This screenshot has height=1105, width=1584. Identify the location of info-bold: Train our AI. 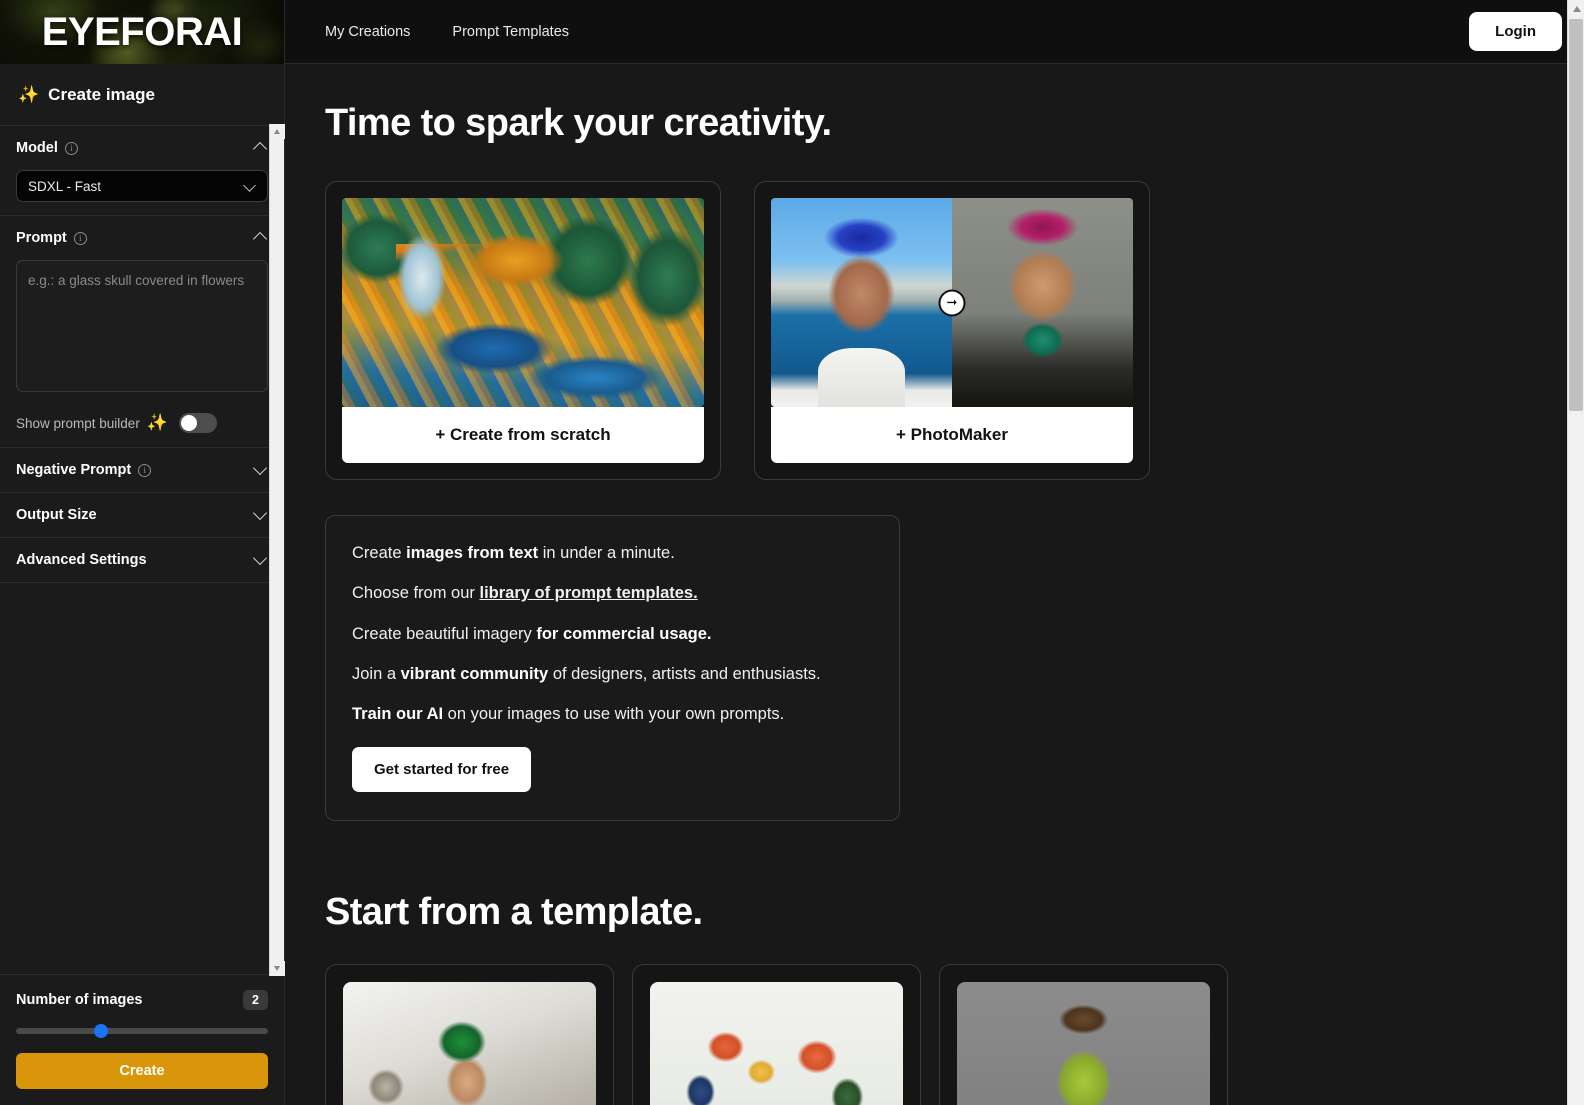
(398, 714).